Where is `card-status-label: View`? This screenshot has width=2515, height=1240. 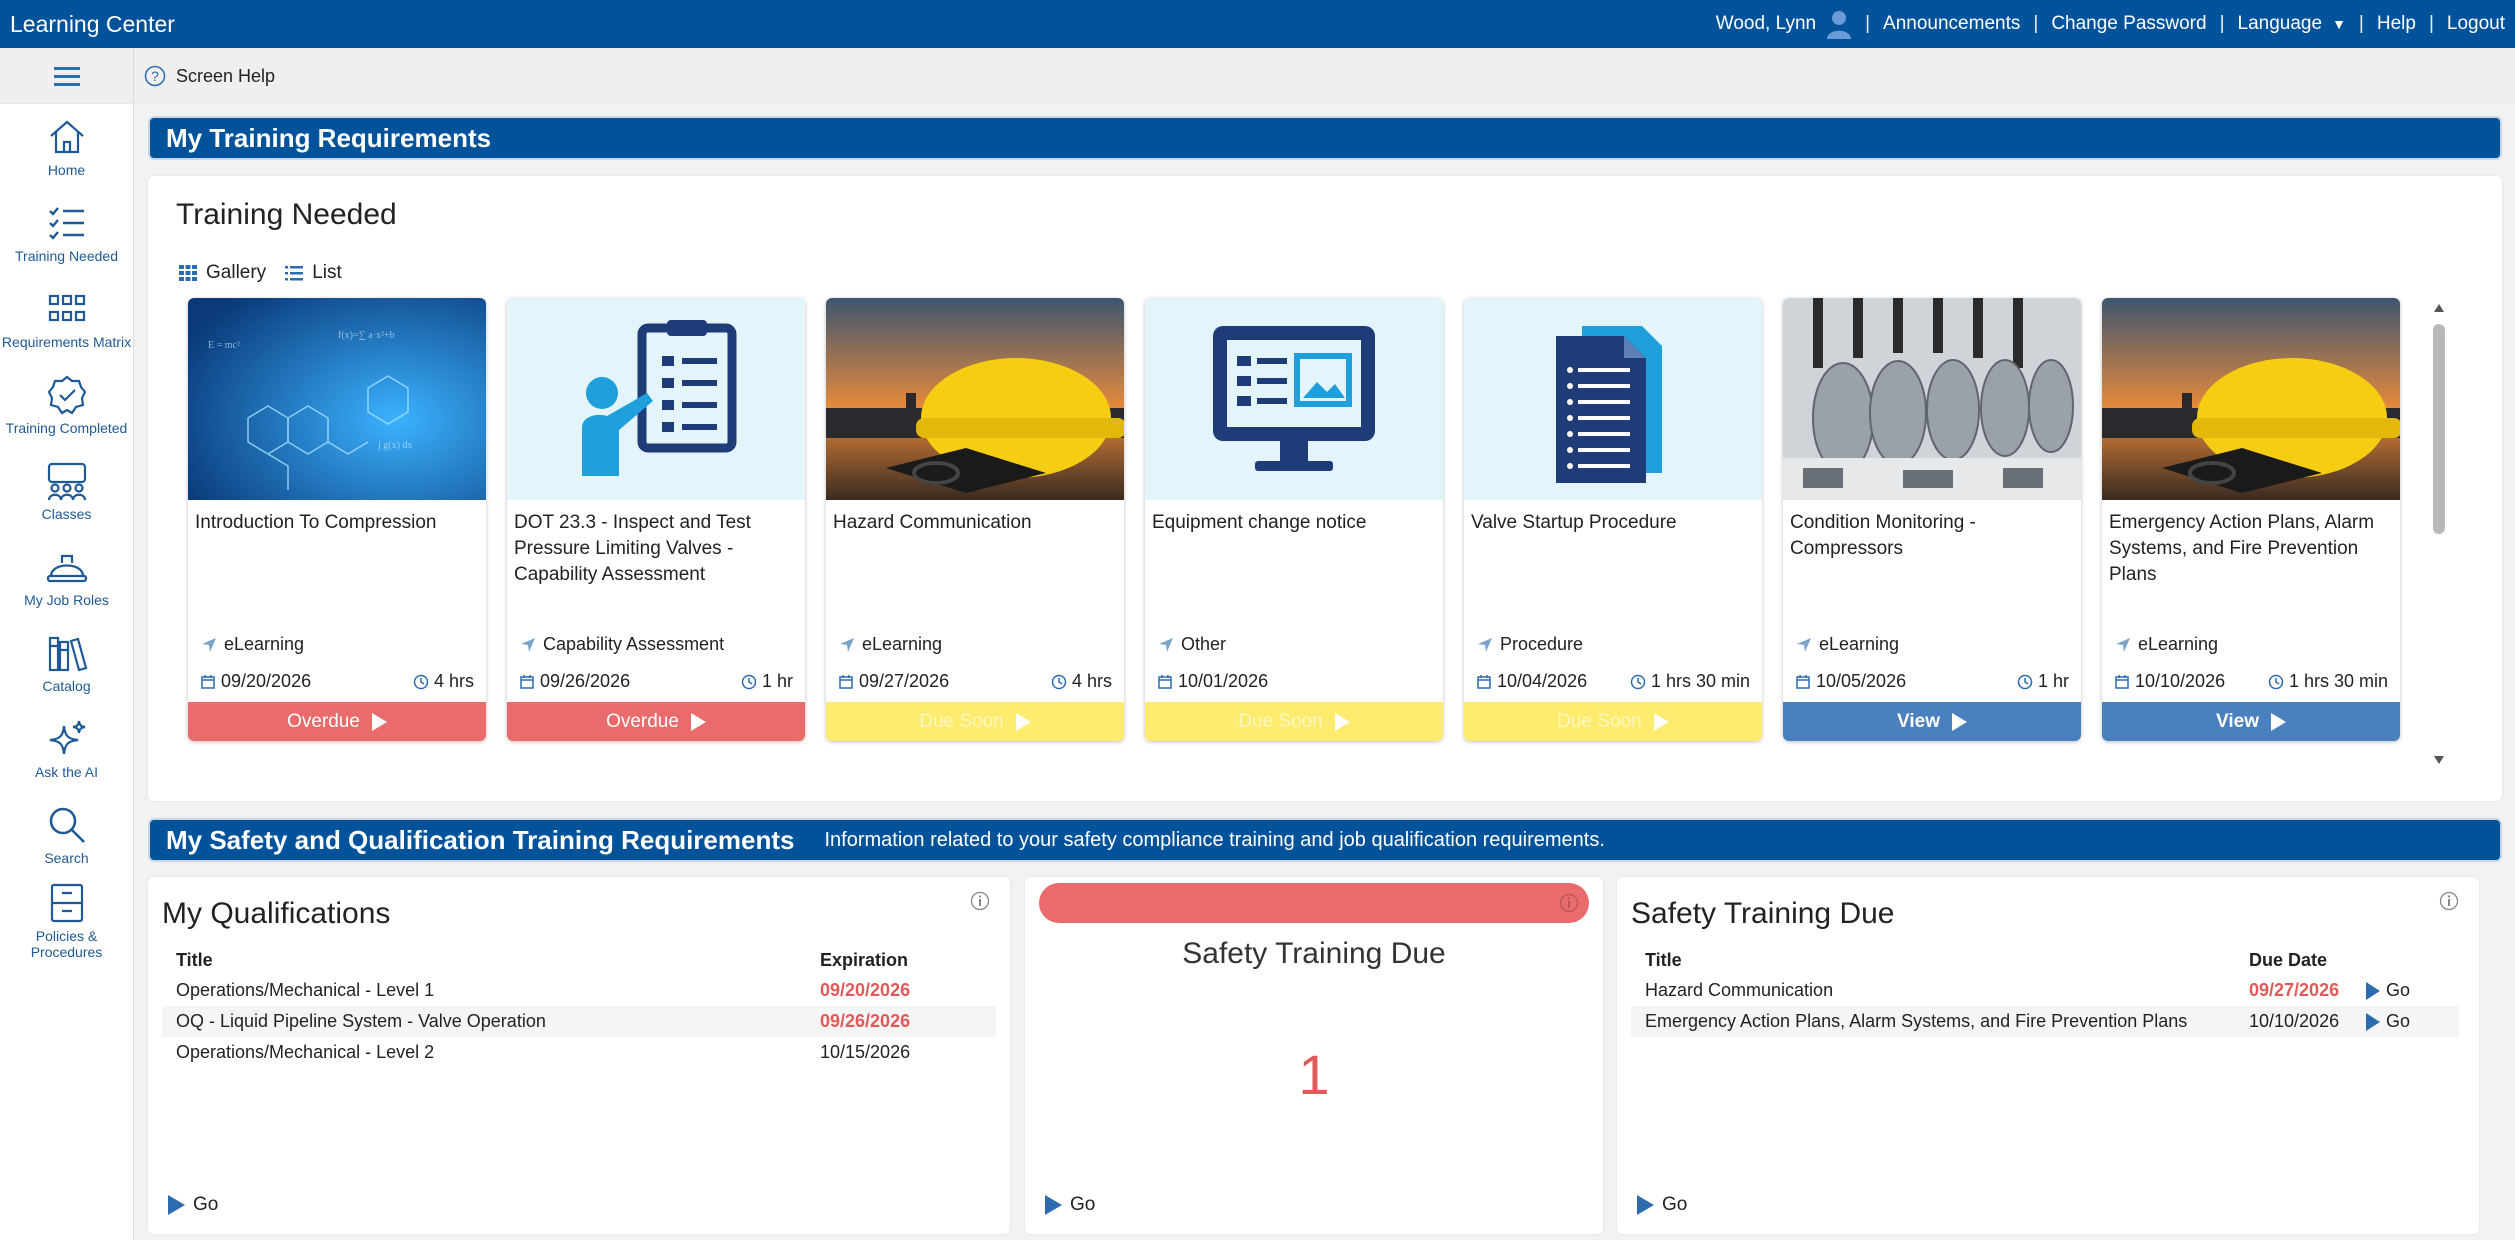 card-status-label: View is located at coordinates (2237, 721).